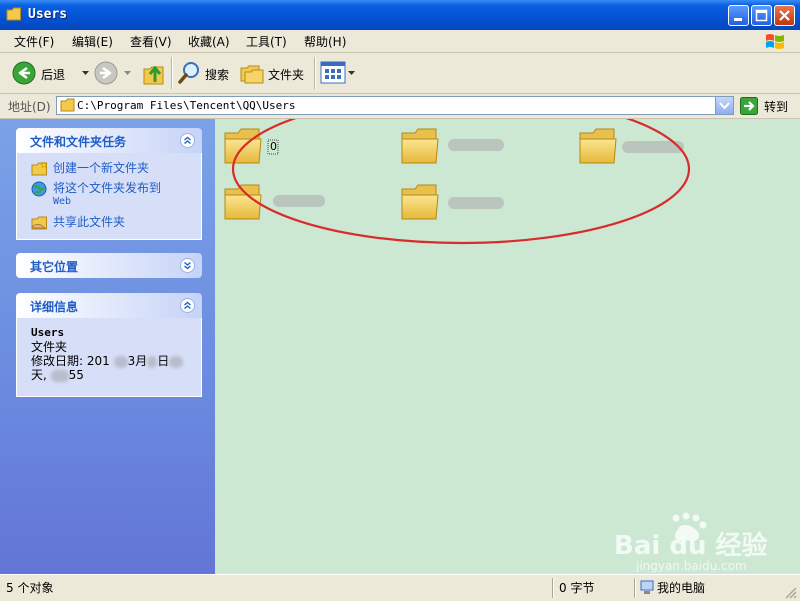  Describe the element at coordinates (251, 146) in the screenshot. I see `folder-item: 0` at that location.